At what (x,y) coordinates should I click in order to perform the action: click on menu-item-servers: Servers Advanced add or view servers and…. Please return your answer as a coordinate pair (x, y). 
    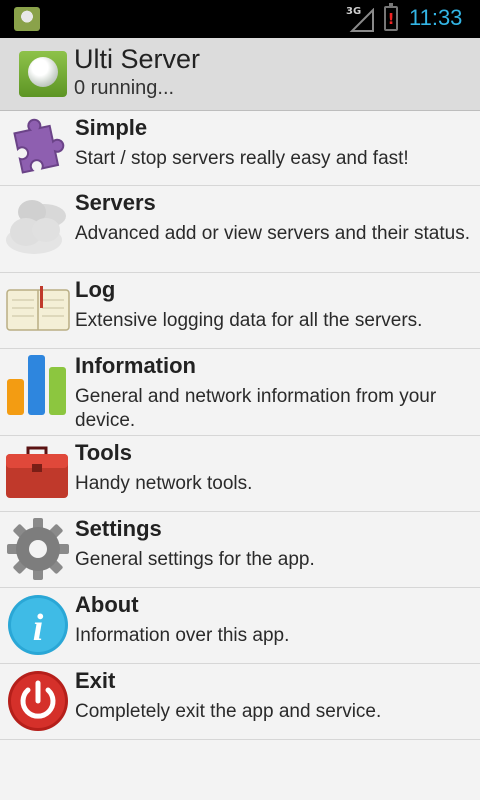
    Looking at the image, I should click on (240, 229).